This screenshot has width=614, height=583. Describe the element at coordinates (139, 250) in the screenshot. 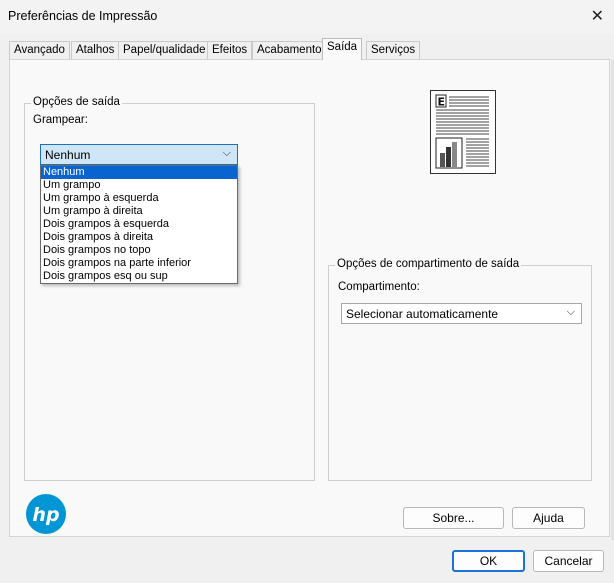

I see `staple-option-dois-grampos-topo: Dois grampos no topo` at that location.